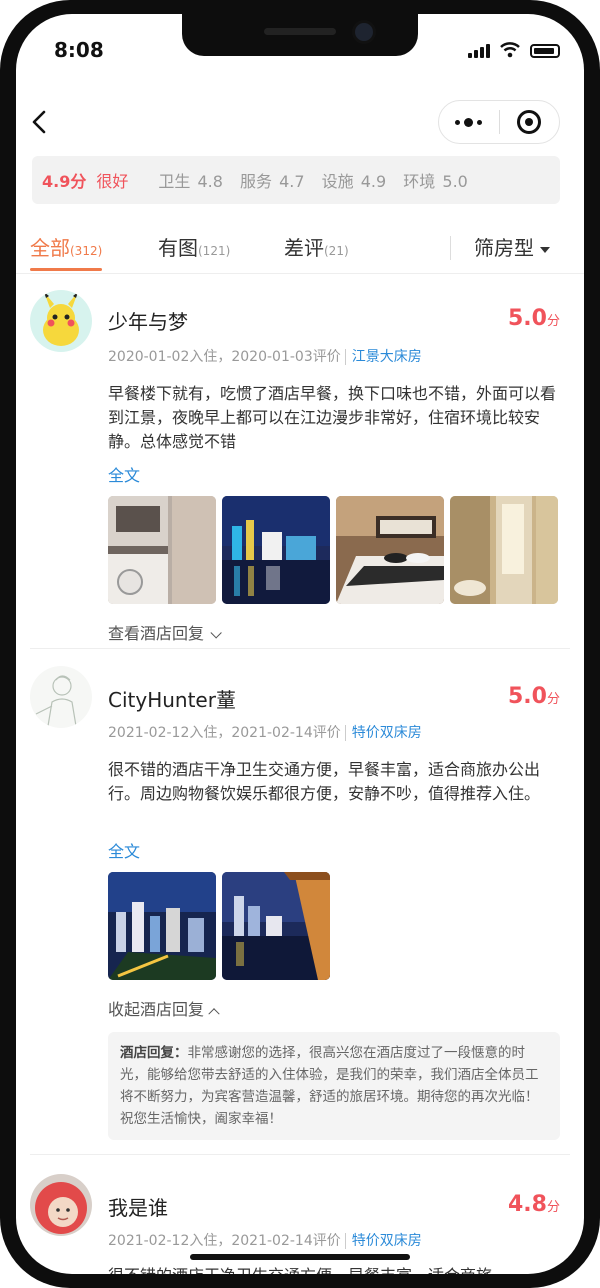 This screenshot has height=1288, width=600. I want to click on review-rating: 4.8分, so click(534, 1204).